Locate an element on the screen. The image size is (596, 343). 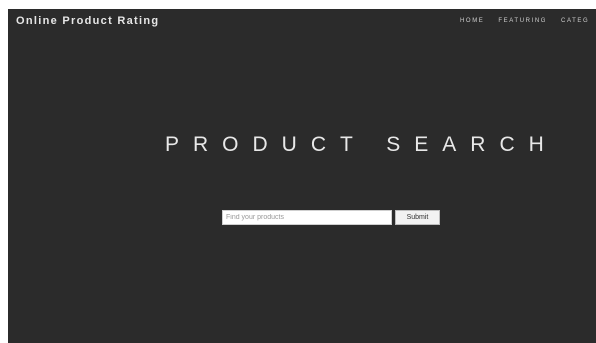
search-input is located at coordinates (307, 217).